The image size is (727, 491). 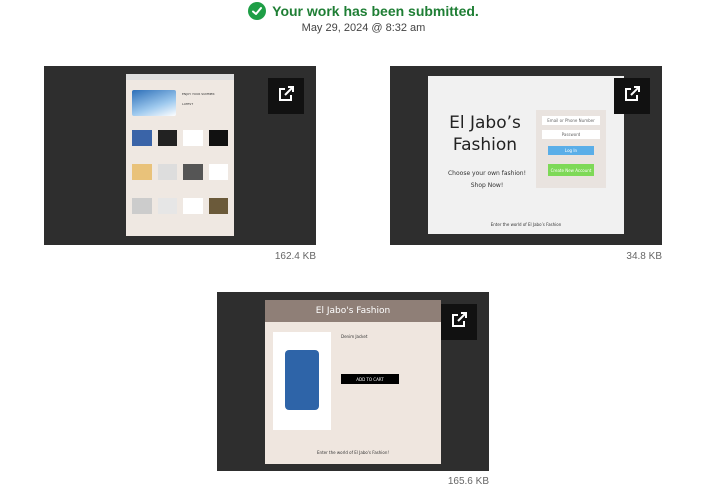 I want to click on status-message: Your work has been submitted., so click(x=375, y=11).